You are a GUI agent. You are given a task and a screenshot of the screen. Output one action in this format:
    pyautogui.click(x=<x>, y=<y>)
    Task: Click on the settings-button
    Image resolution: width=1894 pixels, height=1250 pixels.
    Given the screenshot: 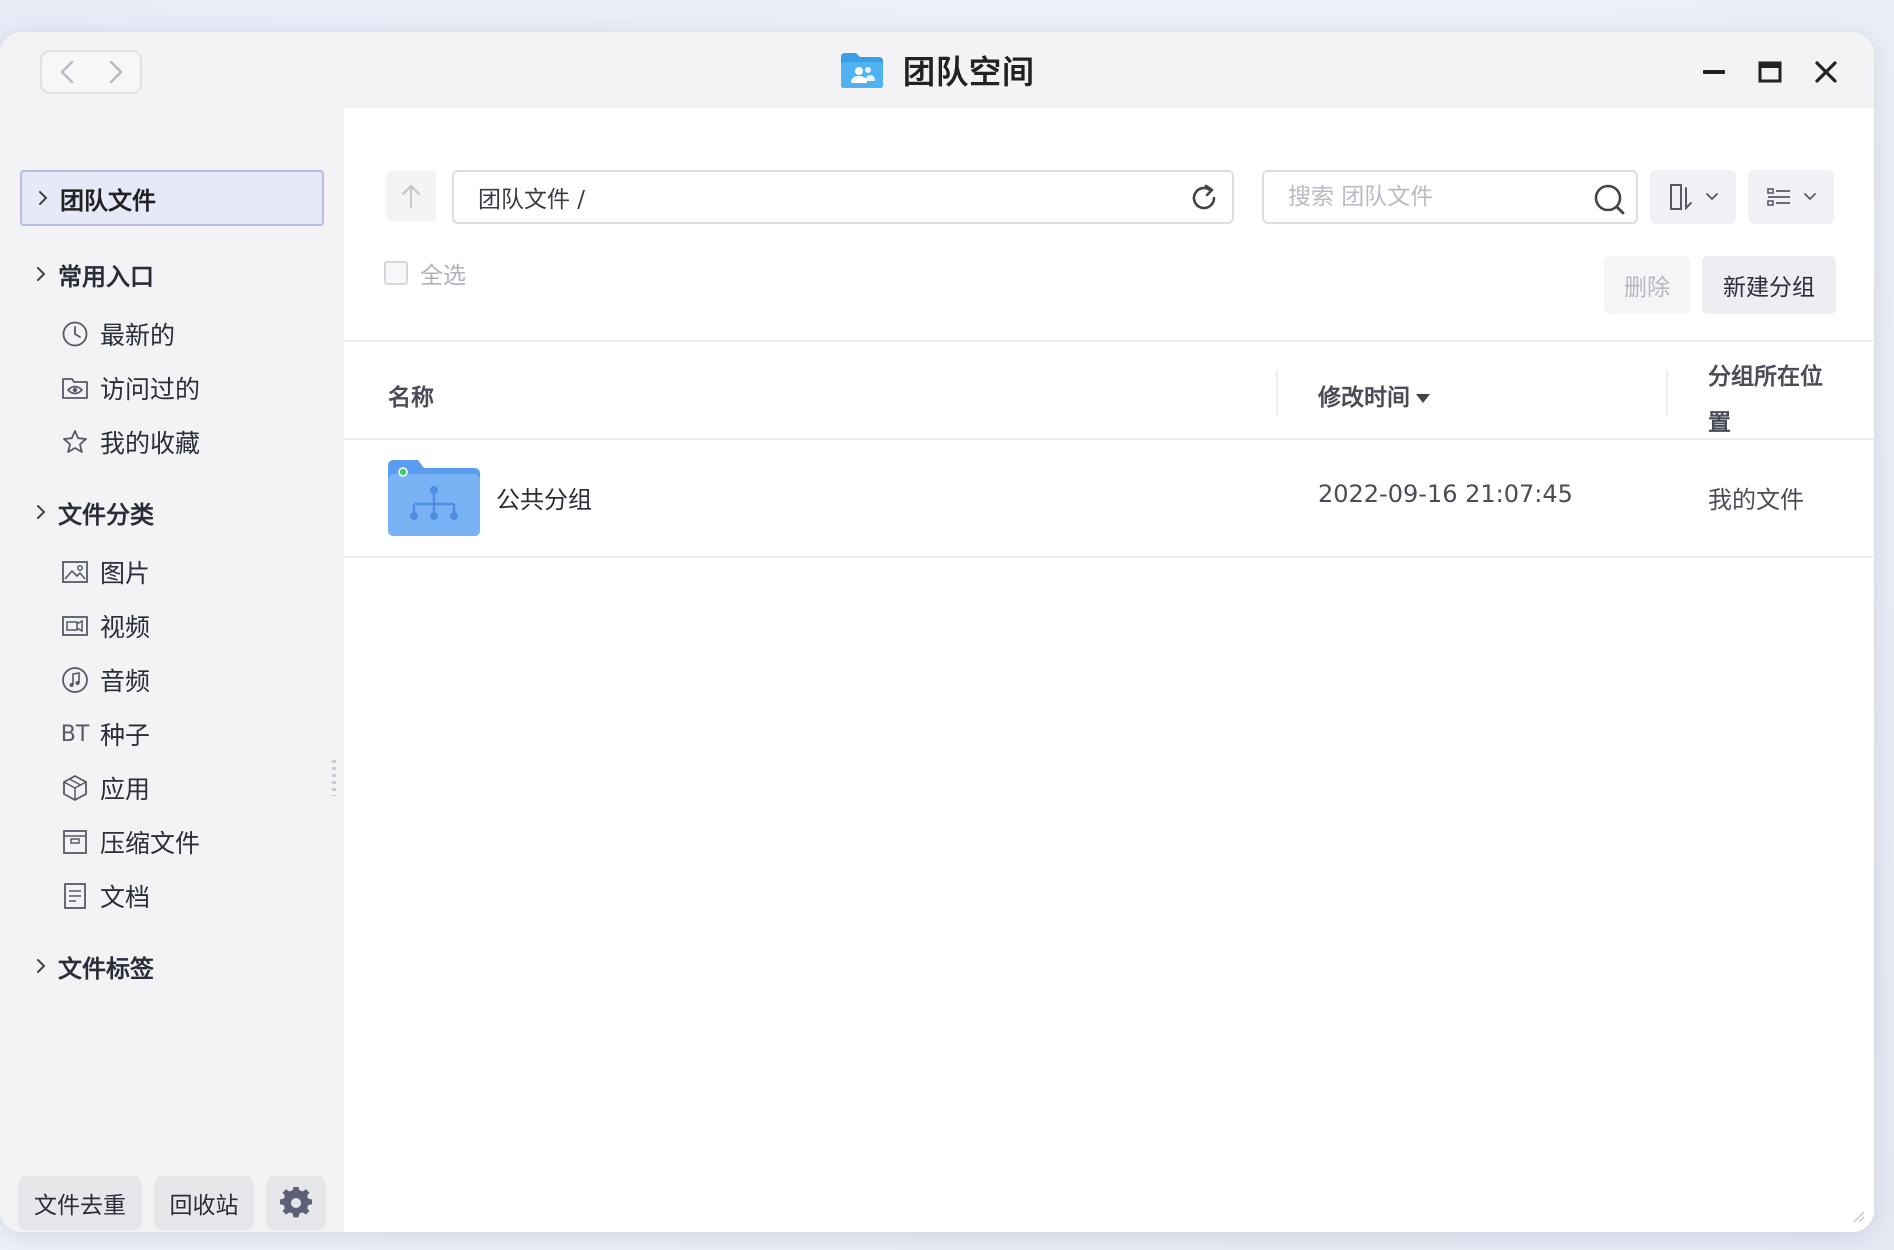 What is the action you would take?
    pyautogui.click(x=296, y=1203)
    